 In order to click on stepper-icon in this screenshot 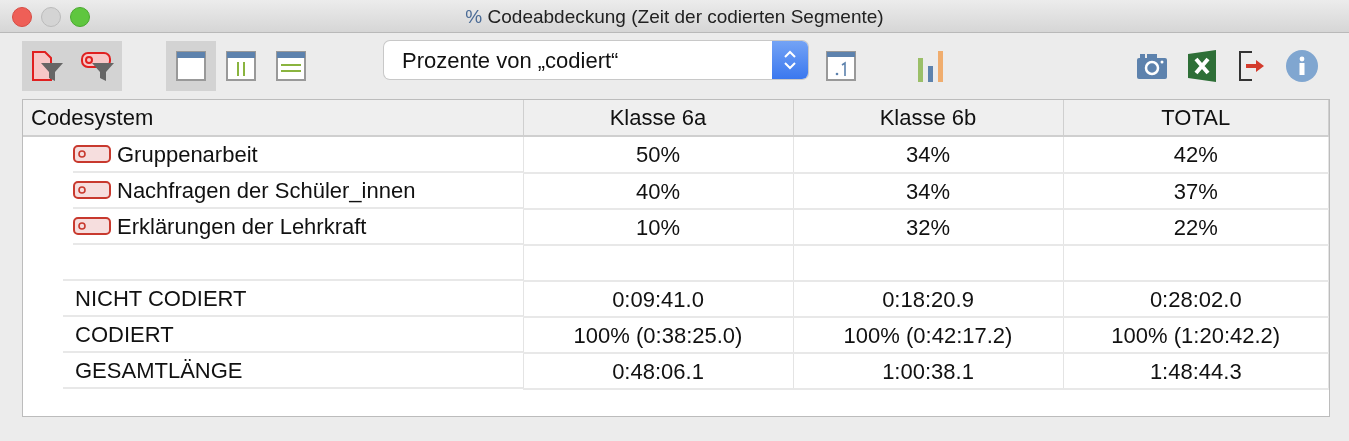, I will do `click(790, 60)`.